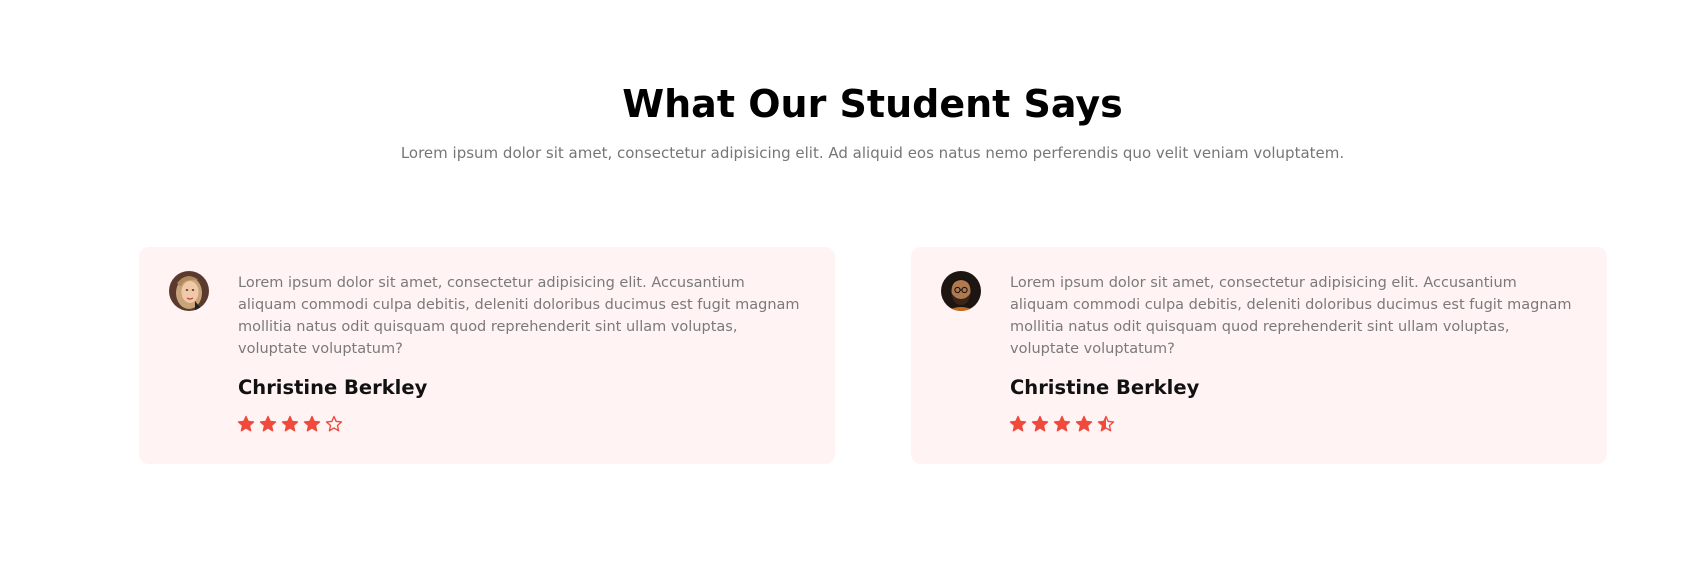 The width and height of the screenshot is (1695, 571). I want to click on woman-avatar-icon, so click(189, 291).